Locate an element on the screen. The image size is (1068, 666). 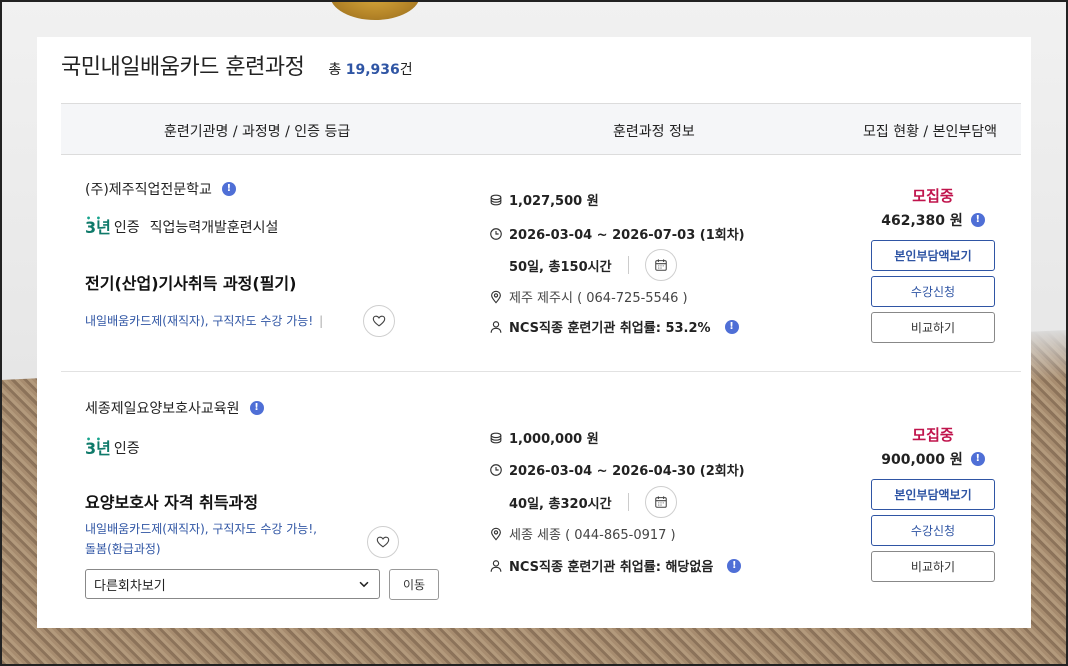
column-header-status: 모집 현황 / 본인부담액 is located at coordinates (930, 132).